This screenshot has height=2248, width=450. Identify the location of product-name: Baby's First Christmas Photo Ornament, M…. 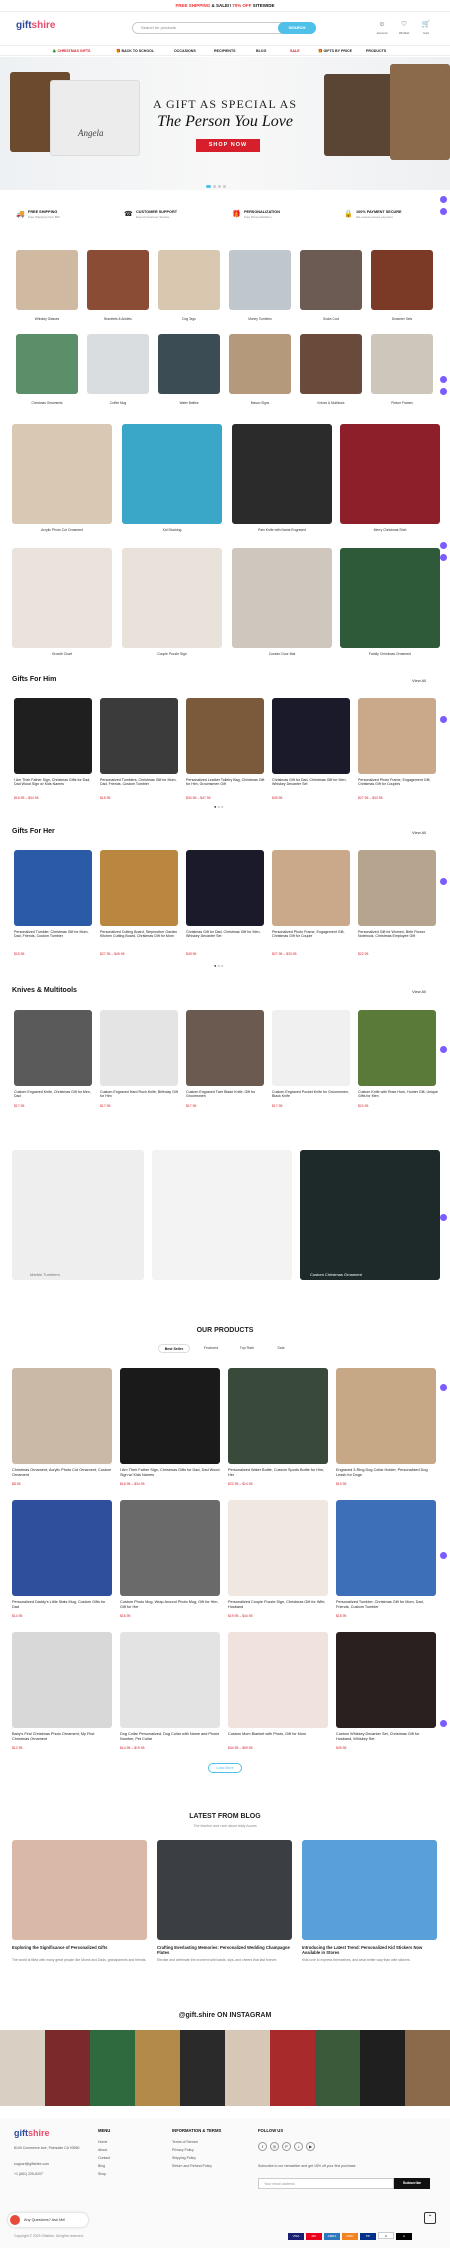
(62, 1736).